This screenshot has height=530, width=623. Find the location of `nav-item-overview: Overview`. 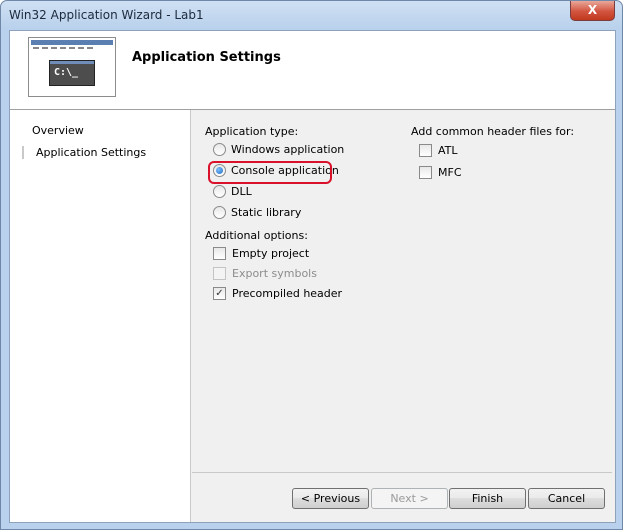

nav-item-overview: Overview is located at coordinates (58, 130).